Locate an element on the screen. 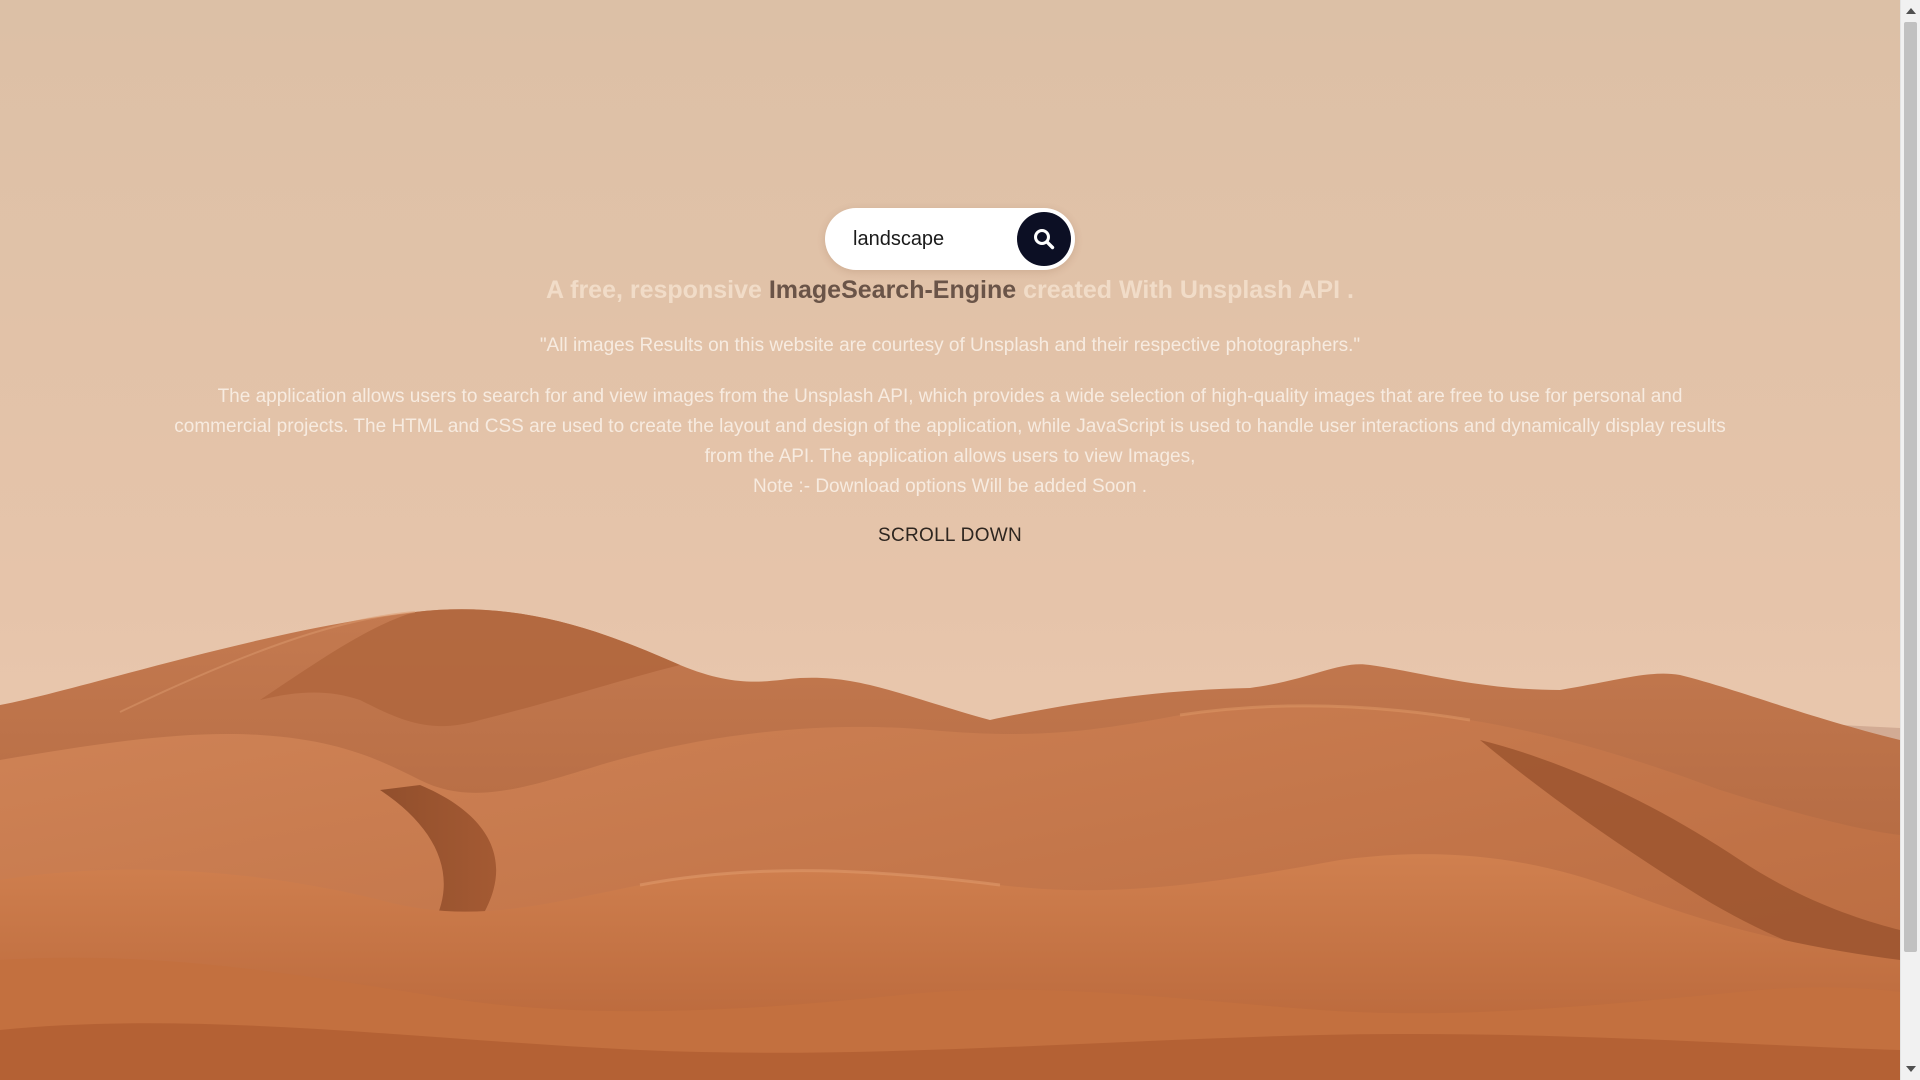 The height and width of the screenshot is (1080, 1920). scroll-up-arrow-icon is located at coordinates (1911, 11).